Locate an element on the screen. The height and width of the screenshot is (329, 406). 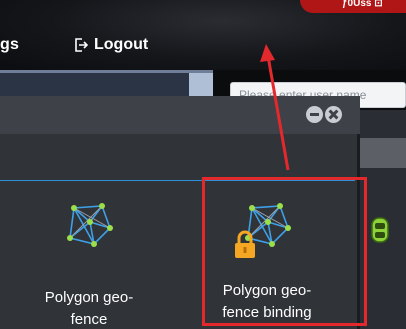
module-label: Polygon geo- fence is located at coordinates (89, 308).